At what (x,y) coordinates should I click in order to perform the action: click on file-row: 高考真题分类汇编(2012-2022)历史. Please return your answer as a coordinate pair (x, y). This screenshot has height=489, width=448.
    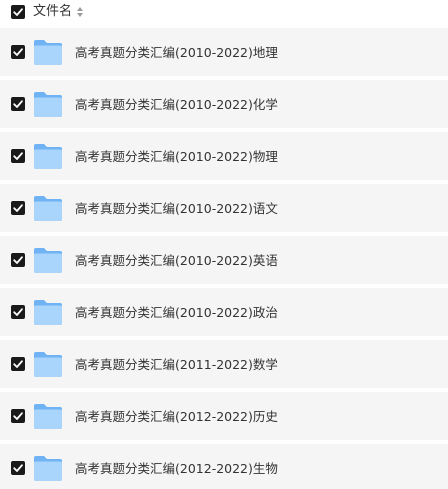
    Looking at the image, I should click on (224, 416).